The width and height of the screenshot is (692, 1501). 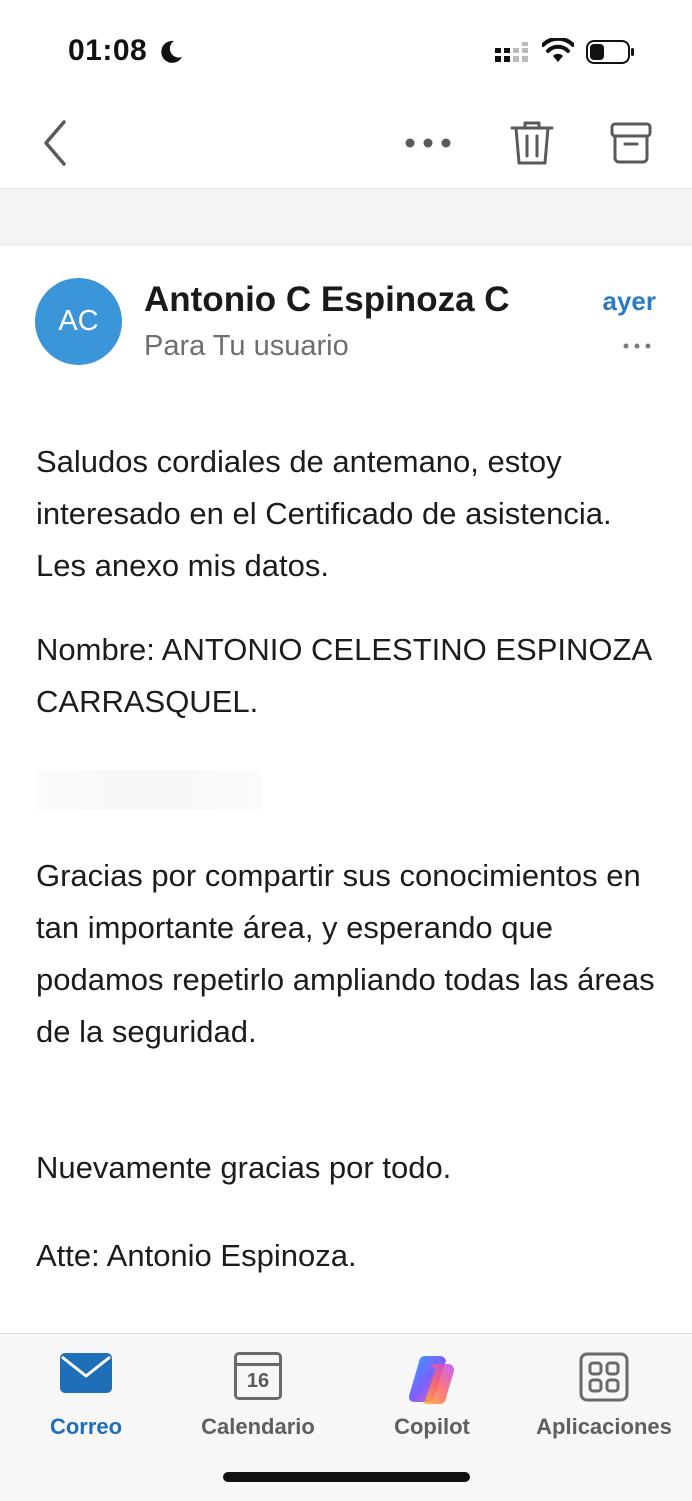 What do you see at coordinates (196, 1255) in the screenshot?
I see `body-paragraph: Atte: Antonio Espinoza.` at bounding box center [196, 1255].